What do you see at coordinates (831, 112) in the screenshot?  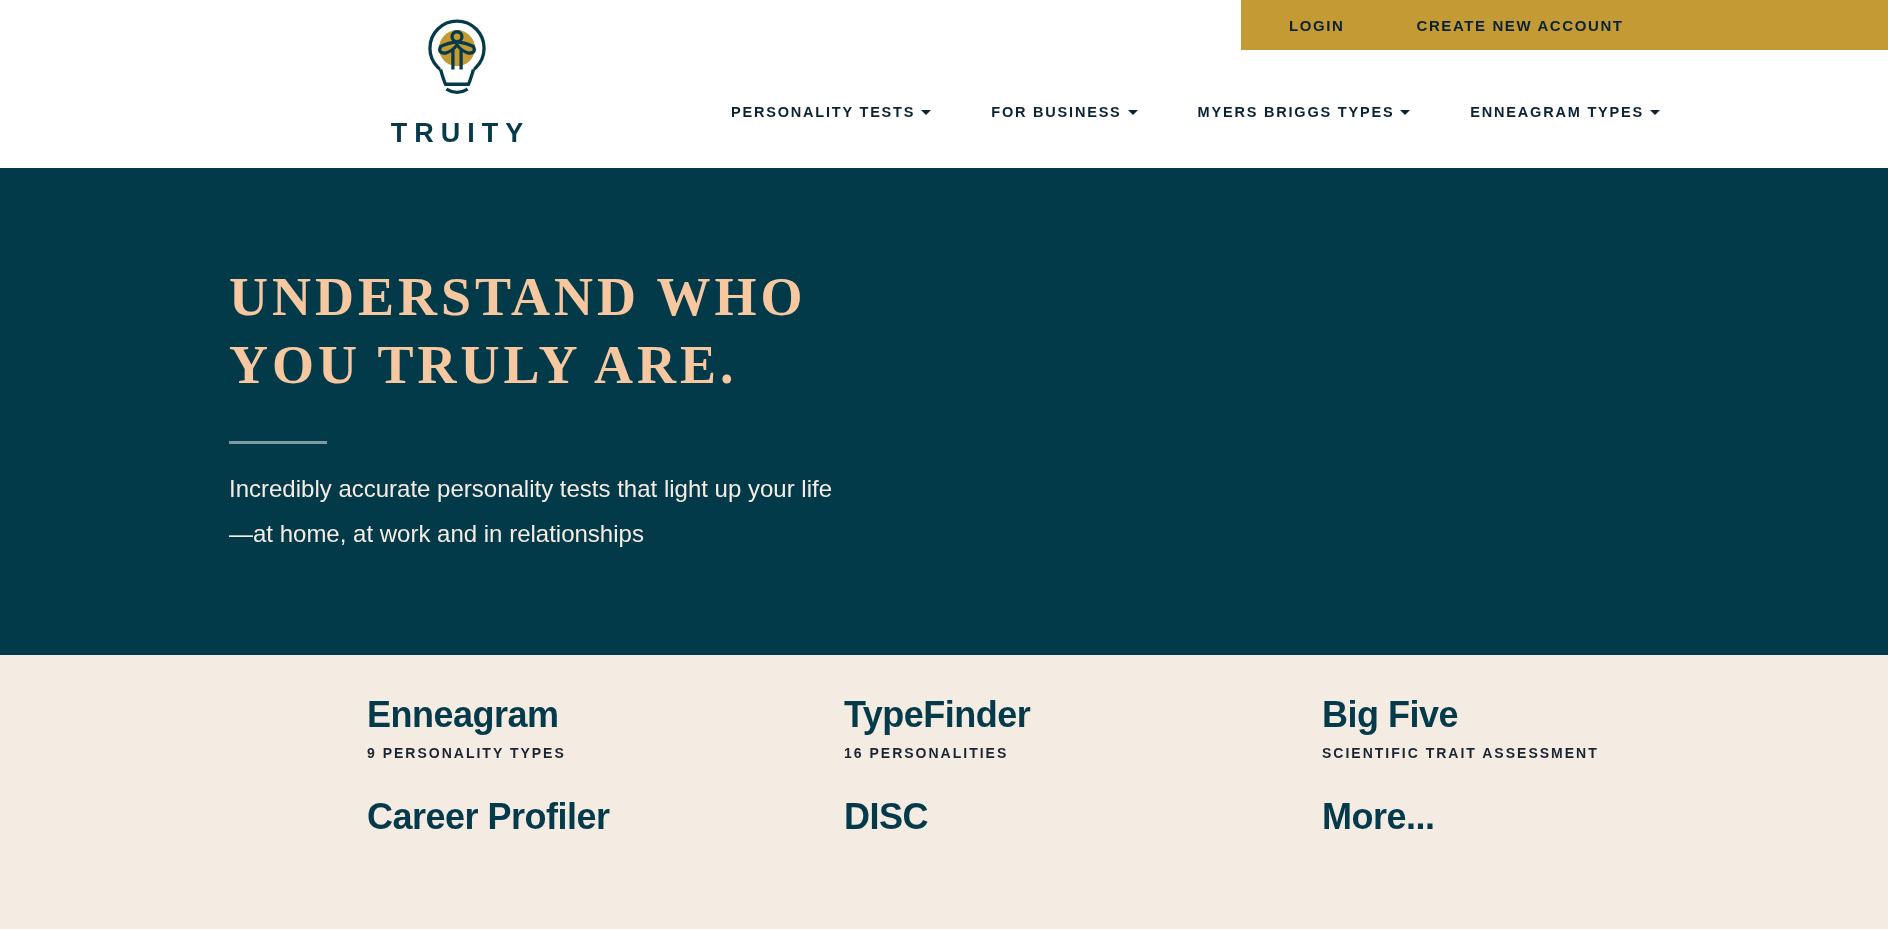 I see `nav-menu-item: PERSONALITY TESTS` at bounding box center [831, 112].